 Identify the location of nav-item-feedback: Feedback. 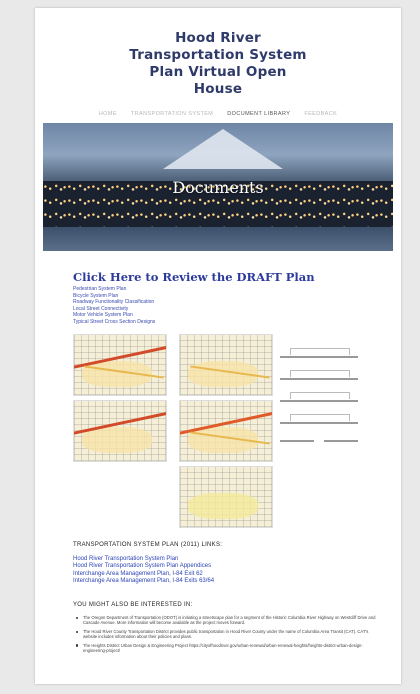
(320, 114).